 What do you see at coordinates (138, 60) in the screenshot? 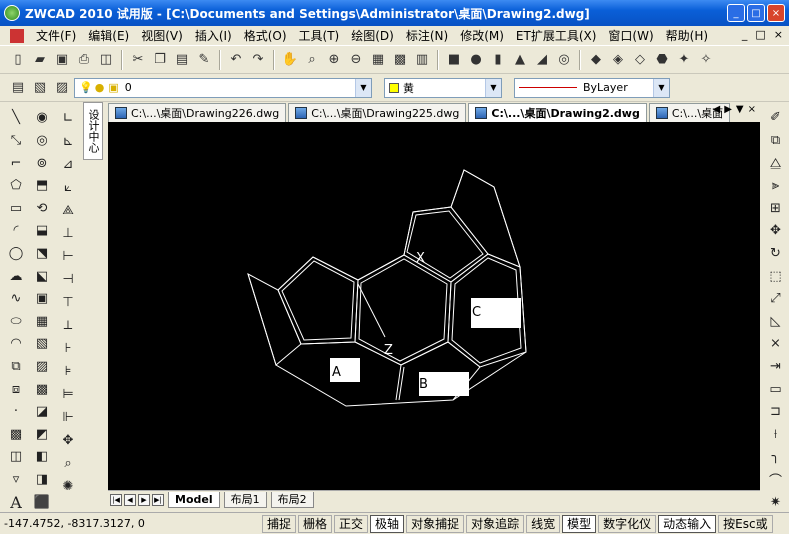
I see `cut-icon: ✂` at bounding box center [138, 60].